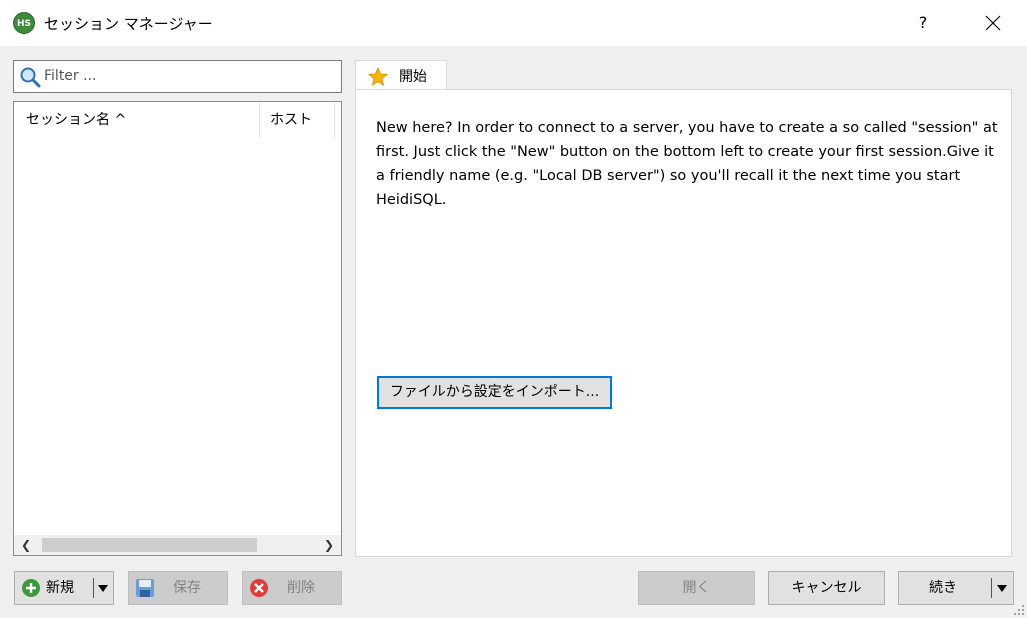 Image resolution: width=1027 pixels, height=618 pixels. Describe the element at coordinates (943, 588) in the screenshot. I see `continue-button-label: 続き` at that location.